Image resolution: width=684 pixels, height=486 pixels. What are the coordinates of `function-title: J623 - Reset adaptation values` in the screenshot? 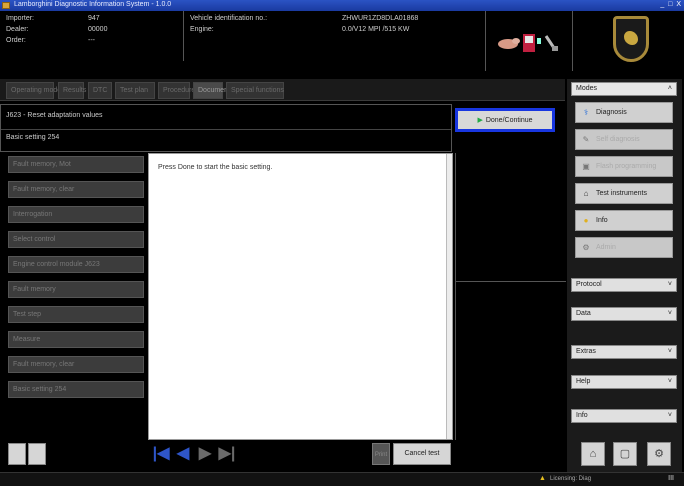 It's located at (54, 115).